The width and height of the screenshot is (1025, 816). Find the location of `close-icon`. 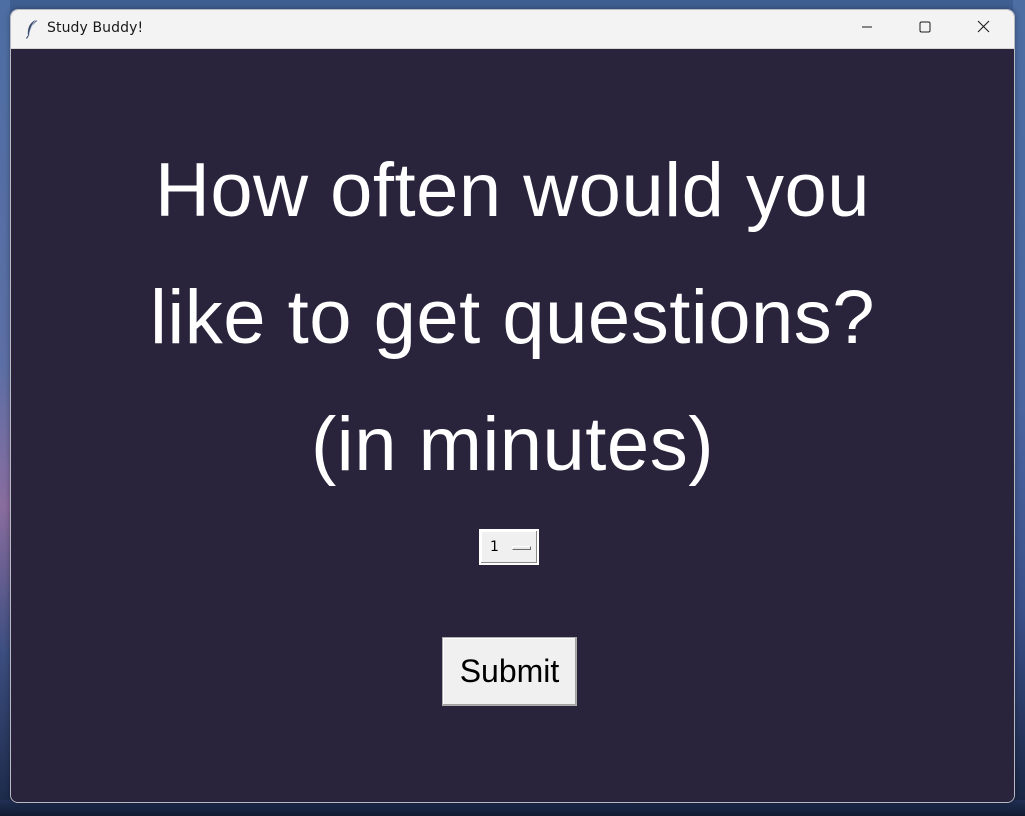

close-icon is located at coordinates (983, 29).